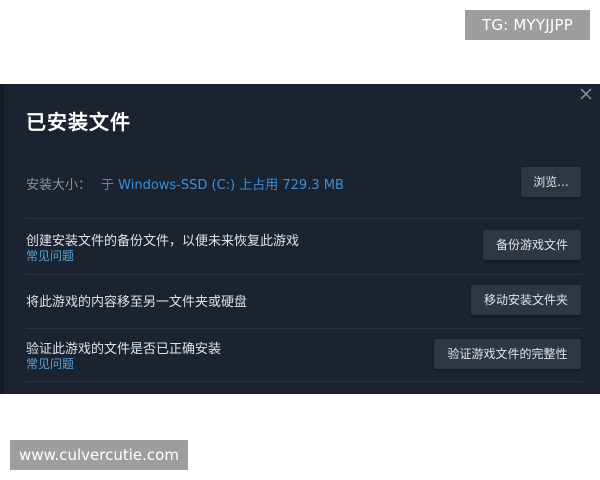  I want to click on backup-game-files-button: 备份游戏文件, so click(532, 245).